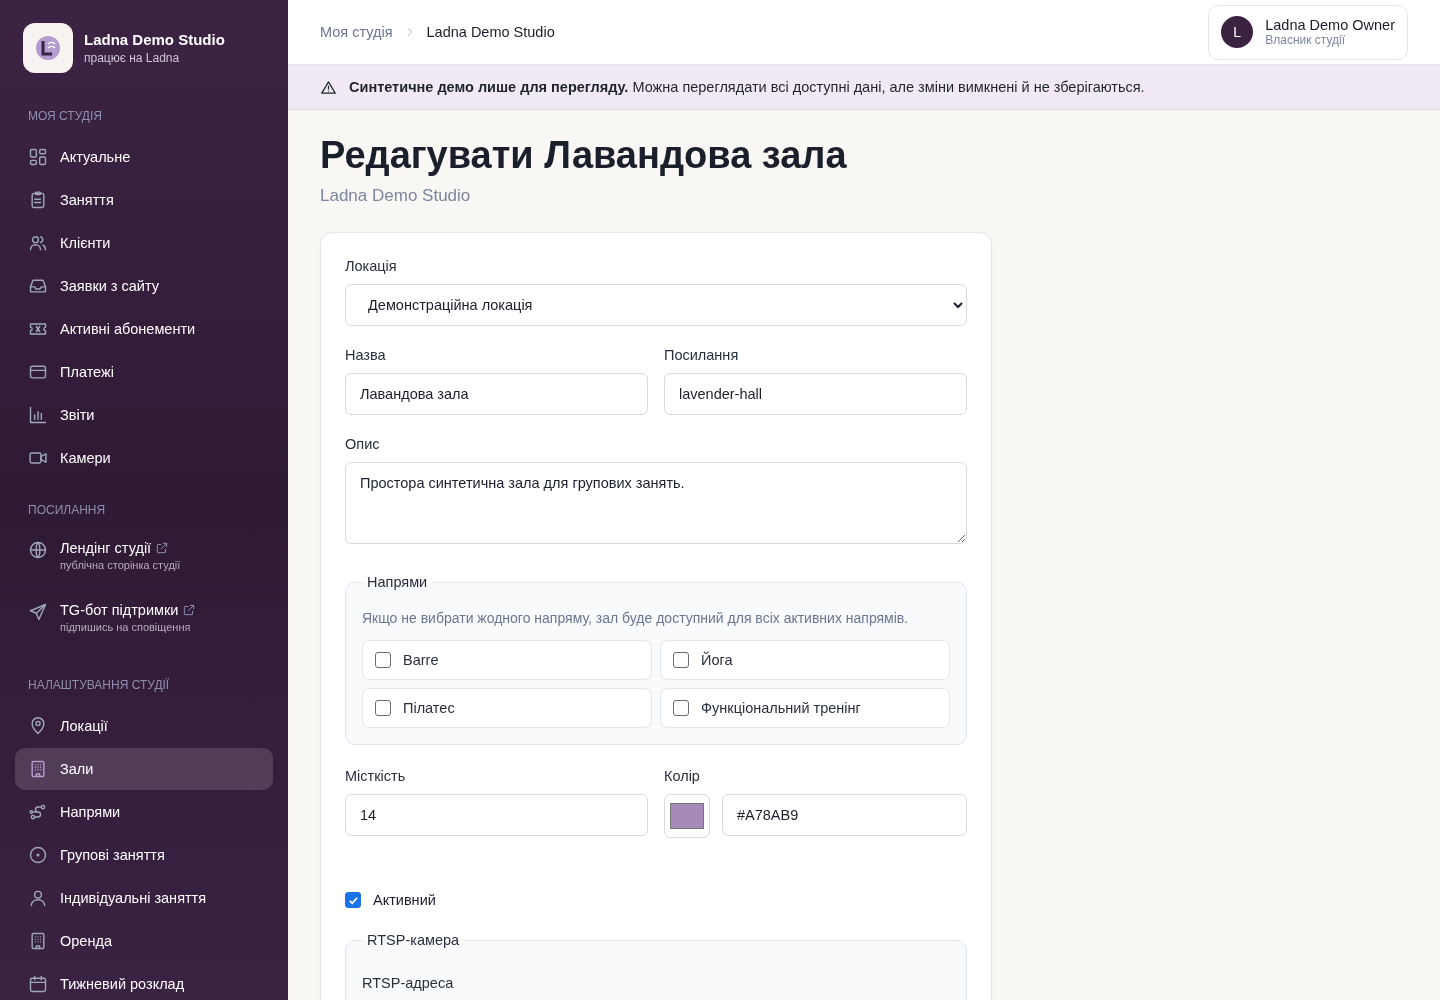 The image size is (1440, 1000). Describe the element at coordinates (144, 981) in the screenshot. I see `sidebar-item: Тижневий розклад` at that location.